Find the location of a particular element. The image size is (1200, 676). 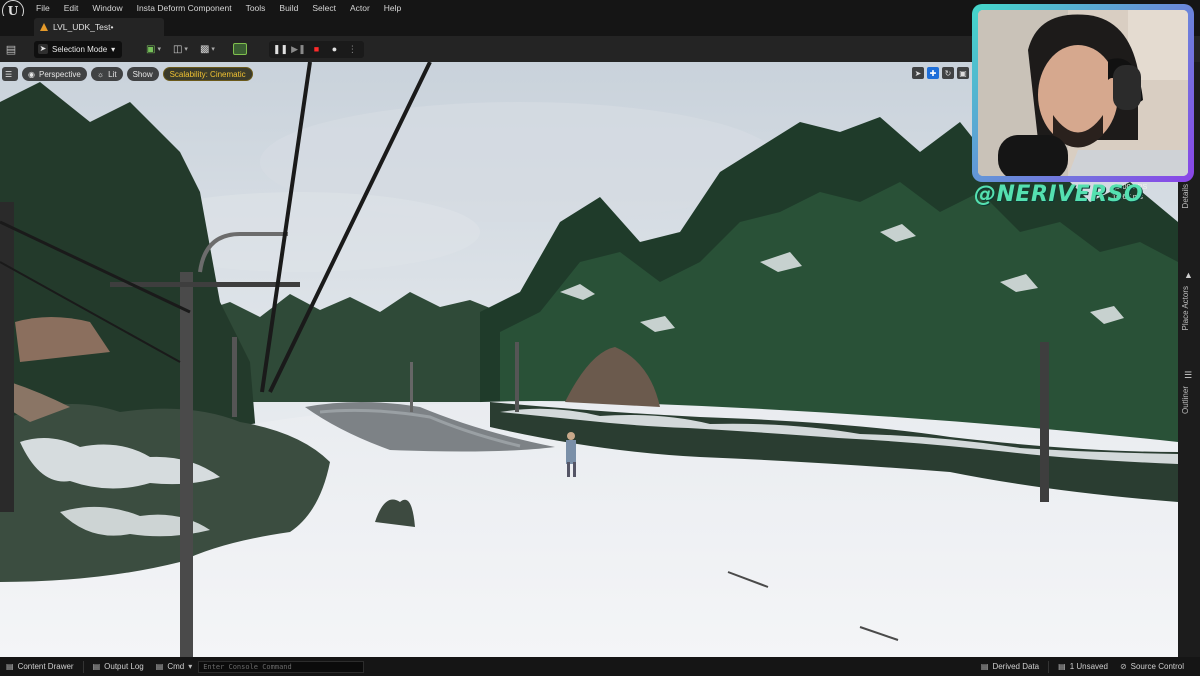

scalability-badge: Scalability: Cinematic is located at coordinates (207, 74).